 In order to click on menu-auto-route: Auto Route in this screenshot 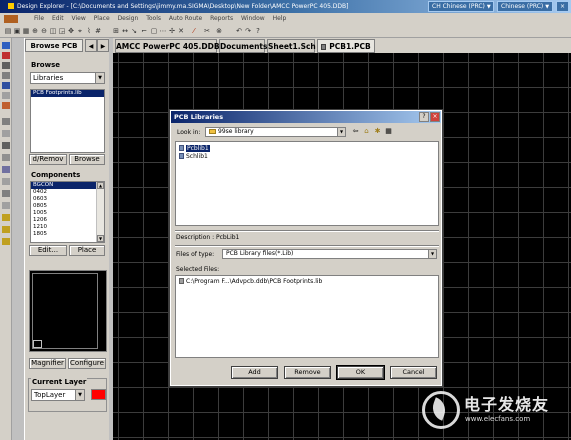, I will do `click(185, 19)`.